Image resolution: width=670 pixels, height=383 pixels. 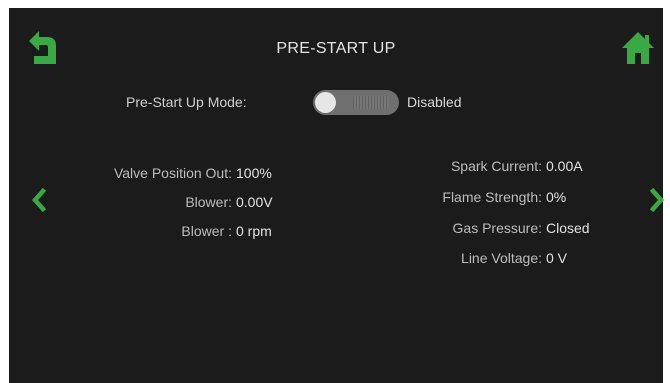 I want to click on spark-current-row: Spark Current: 0.00A, so click(x=492, y=166).